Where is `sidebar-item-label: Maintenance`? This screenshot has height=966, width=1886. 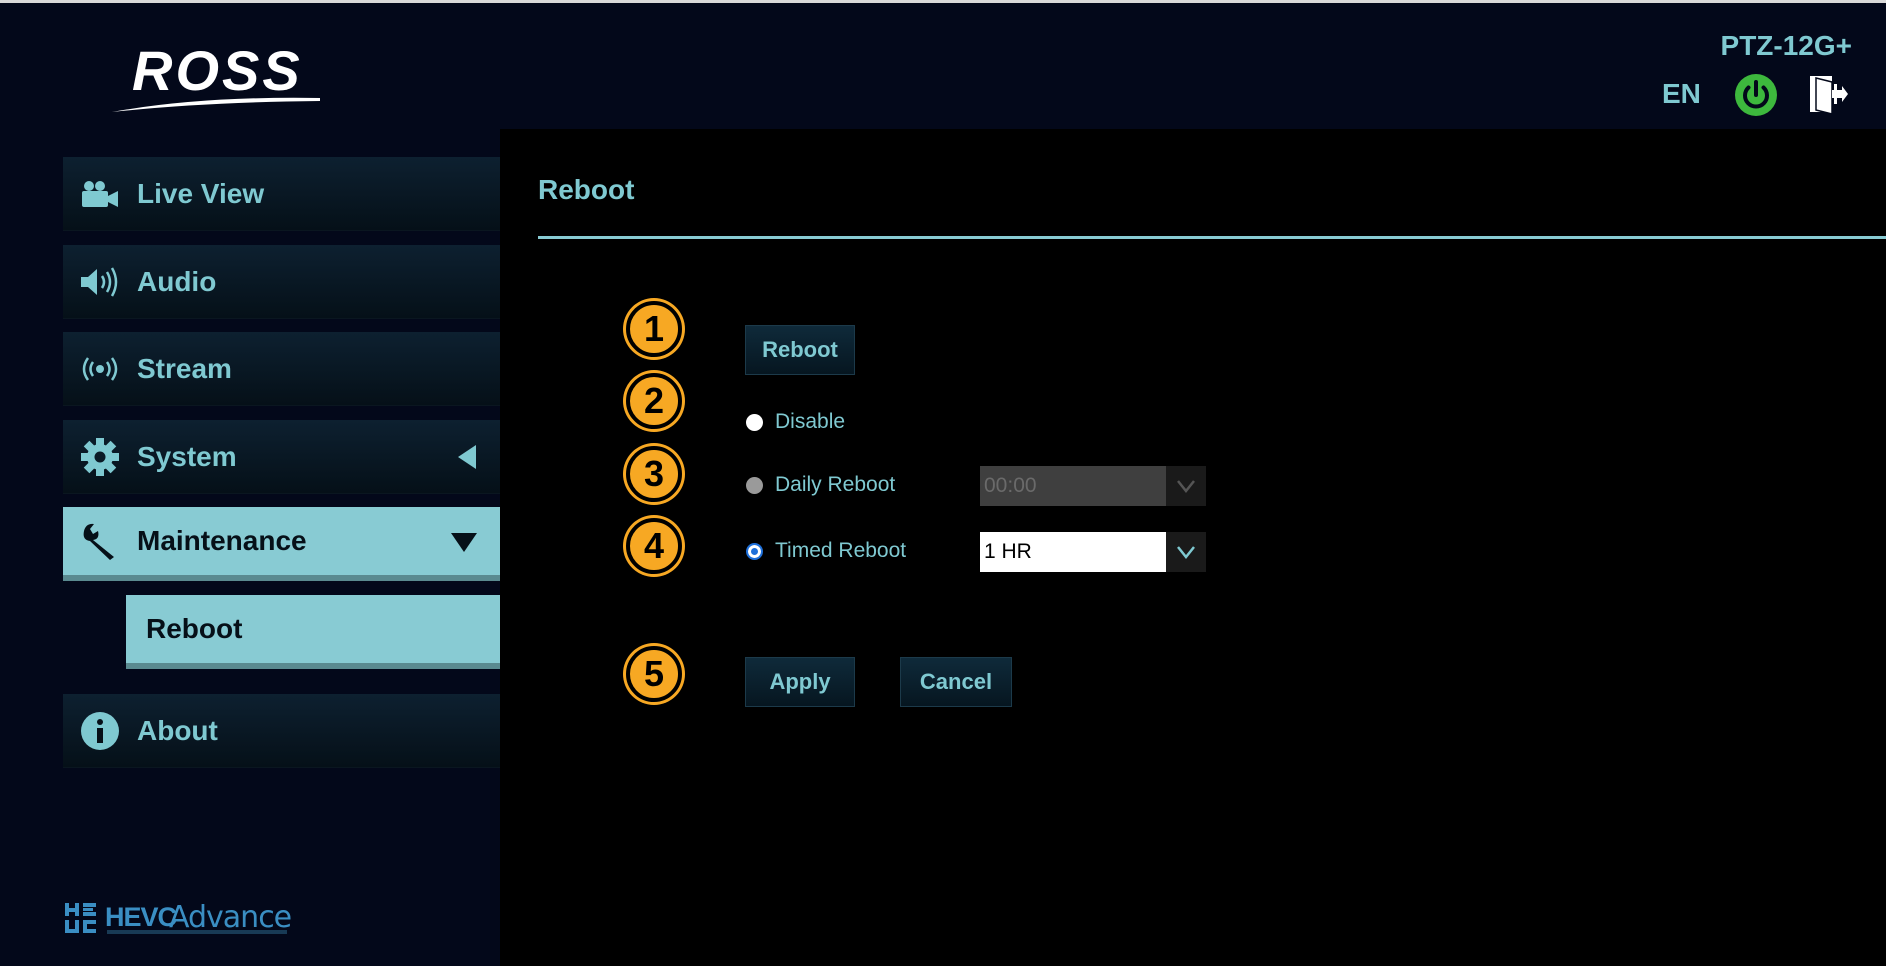
sidebar-item-label: Maintenance is located at coordinates (222, 540).